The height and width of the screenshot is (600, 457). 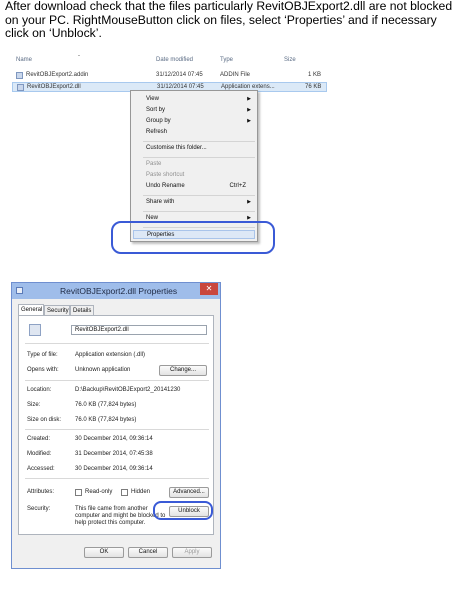 I want to click on column-type: Type, so click(x=226, y=60).